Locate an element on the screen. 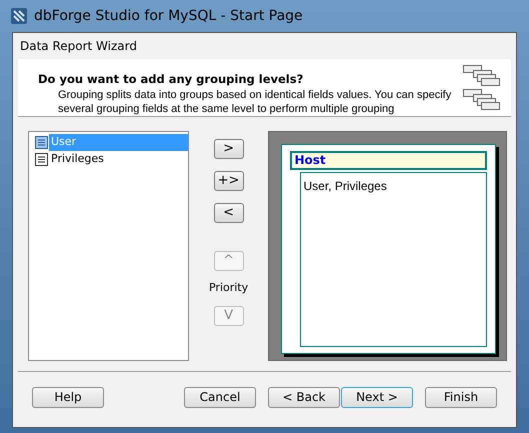 Image resolution: width=529 pixels, height=433 pixels. window-title: dbForge Studio for MySQL - Start Page is located at coordinates (168, 16).